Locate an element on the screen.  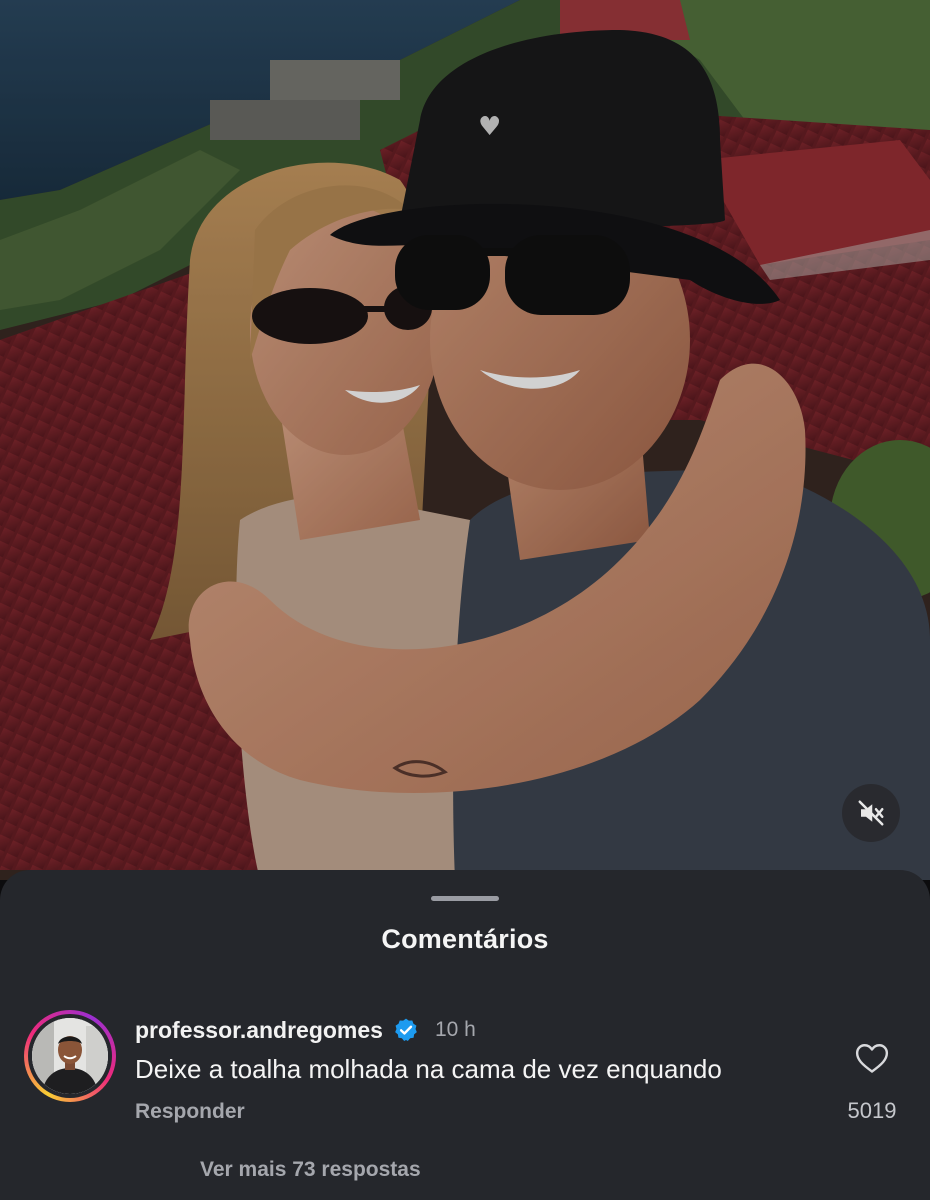
view-more-replies-button: Ver mais 73 respostas is located at coordinates (310, 1170).